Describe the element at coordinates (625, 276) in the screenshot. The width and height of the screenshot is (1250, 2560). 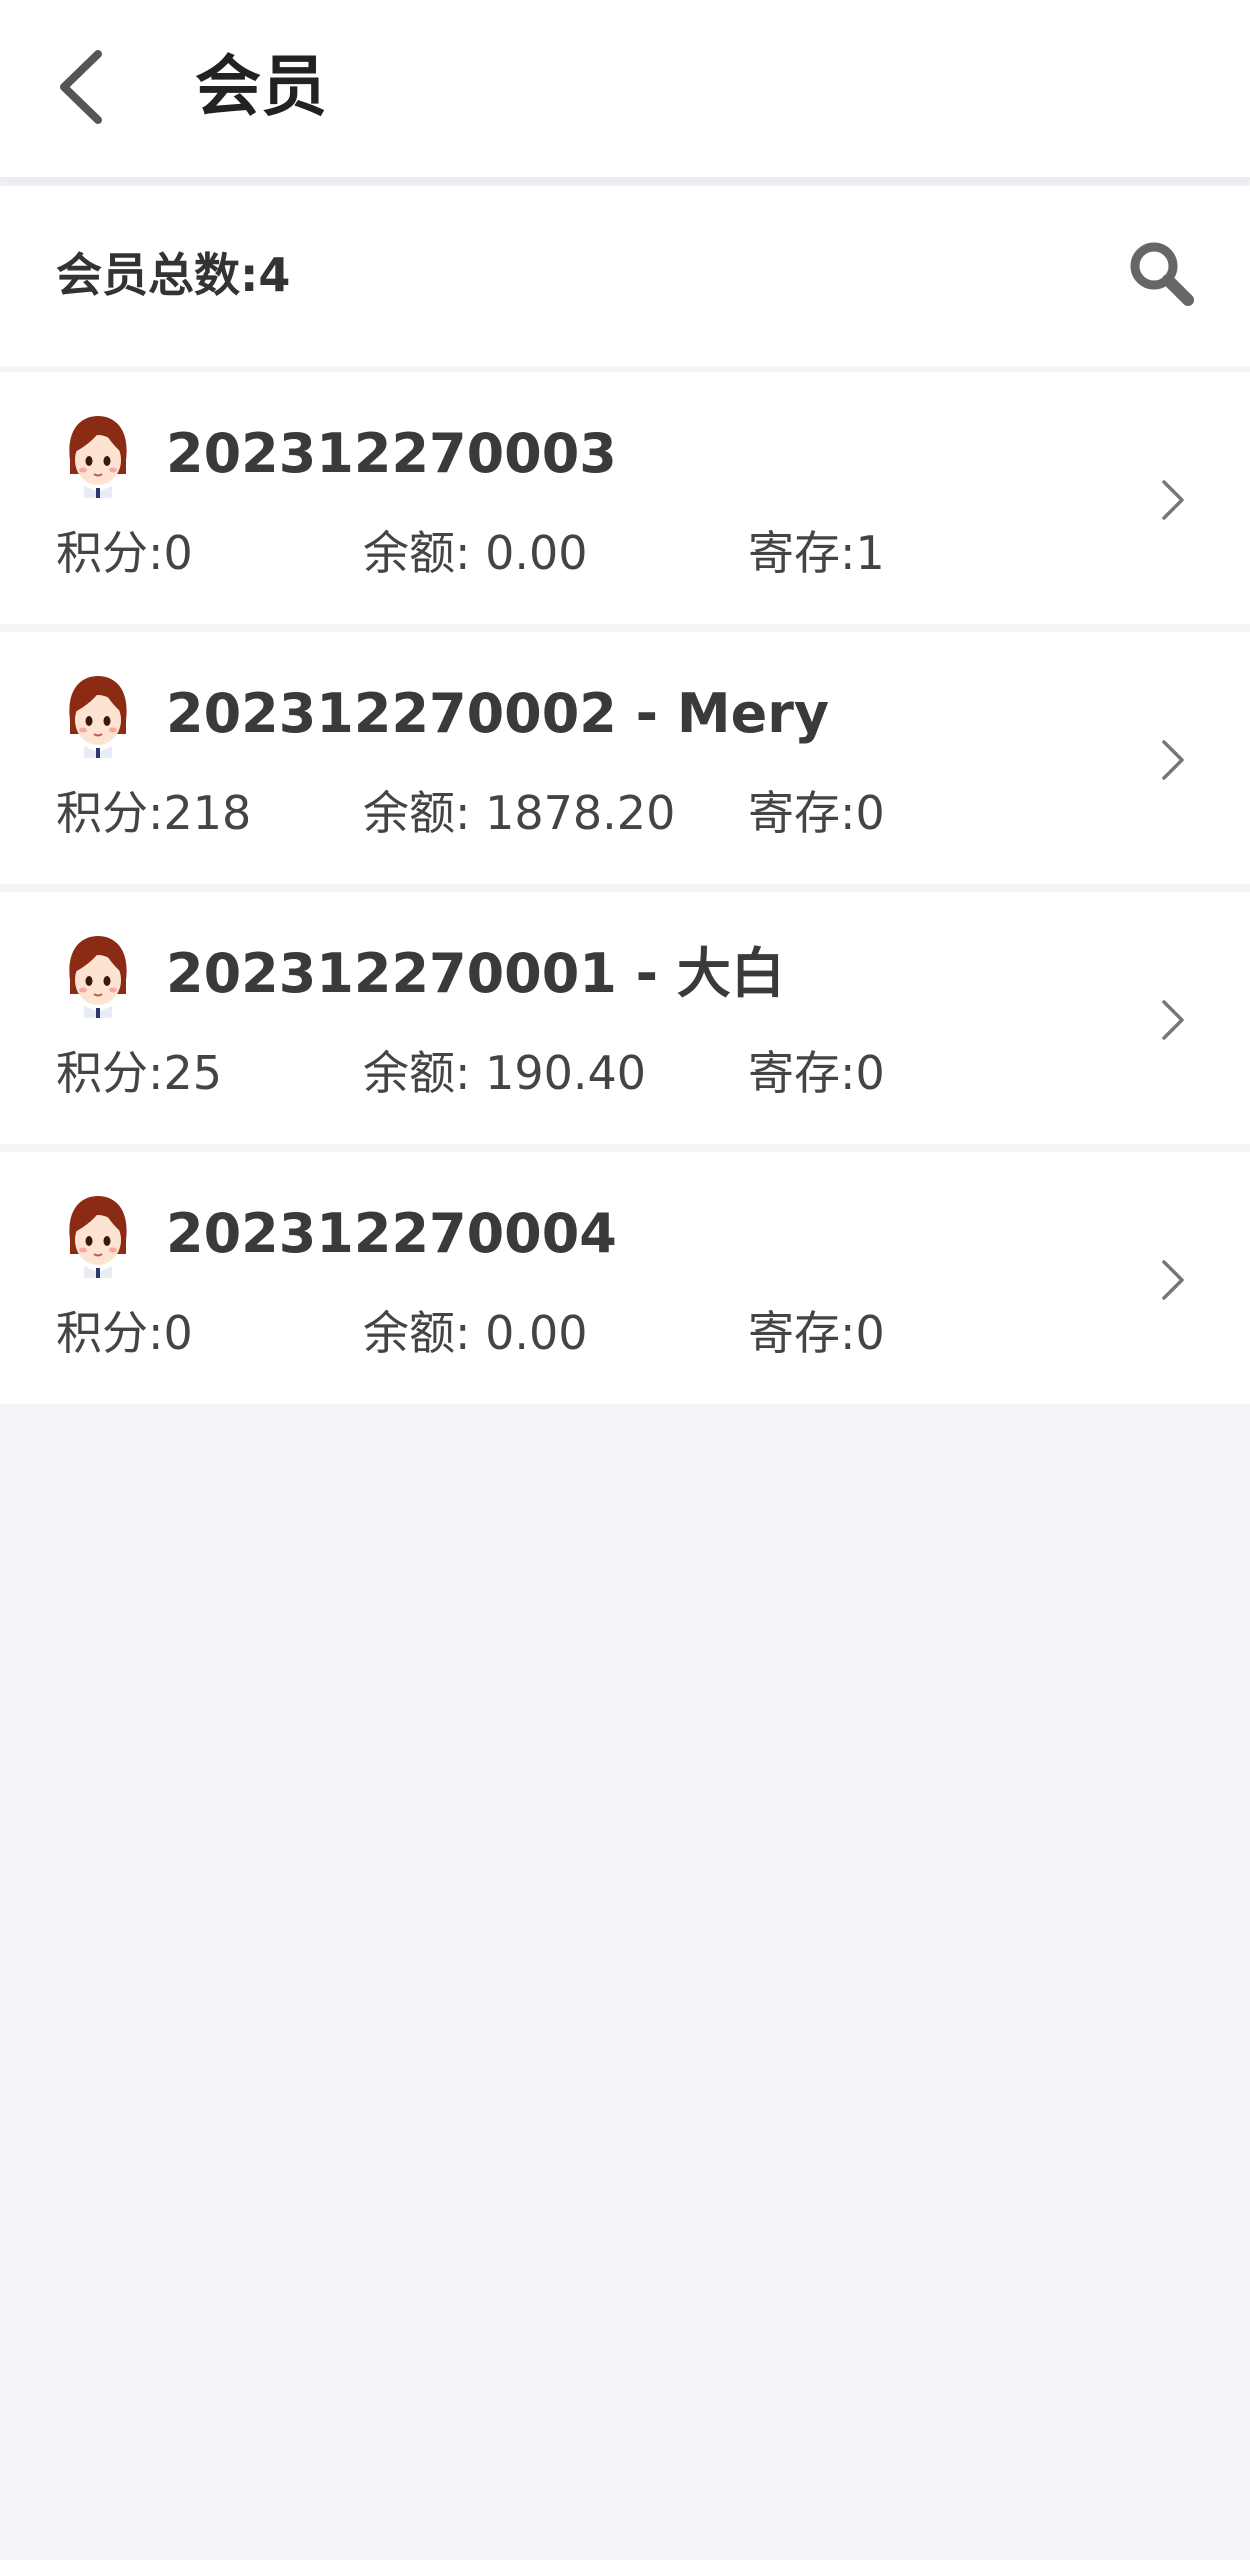
I see `member-summary-bar: 会员总数:4` at that location.